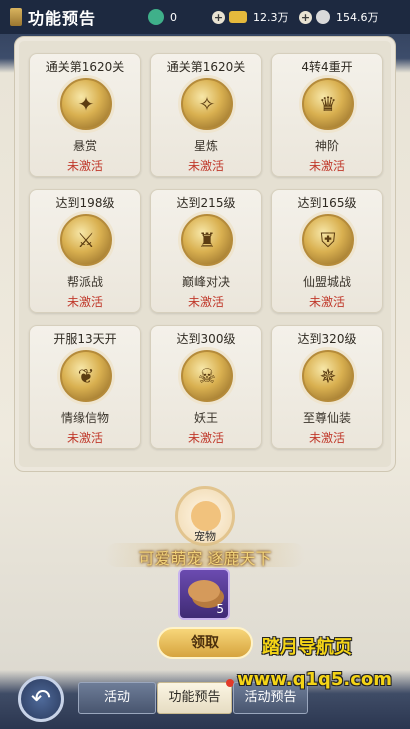  Describe the element at coordinates (327, 203) in the screenshot. I see `feature-requirement: 达到165级` at that location.